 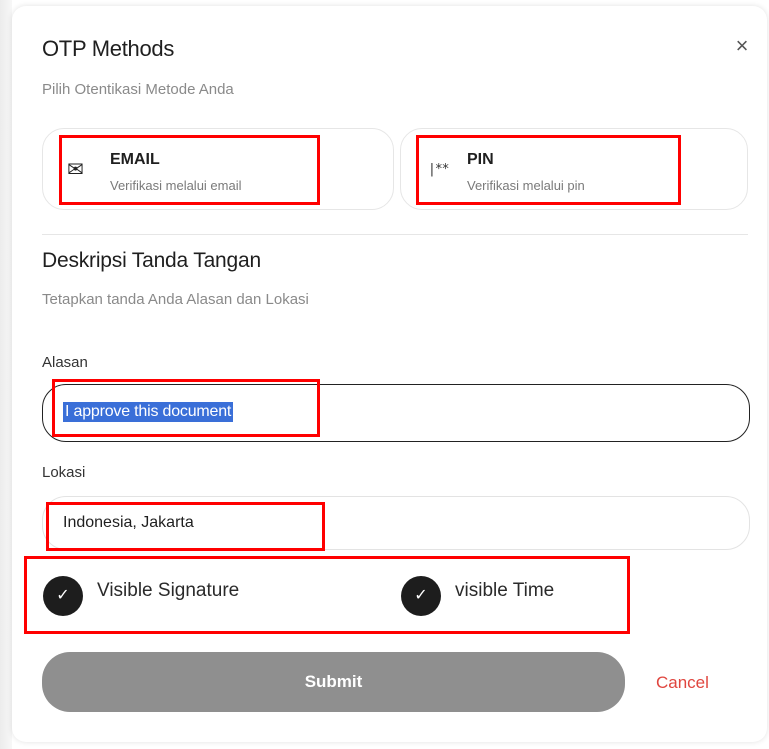 What do you see at coordinates (6, 374) in the screenshot?
I see `background-strip` at bounding box center [6, 374].